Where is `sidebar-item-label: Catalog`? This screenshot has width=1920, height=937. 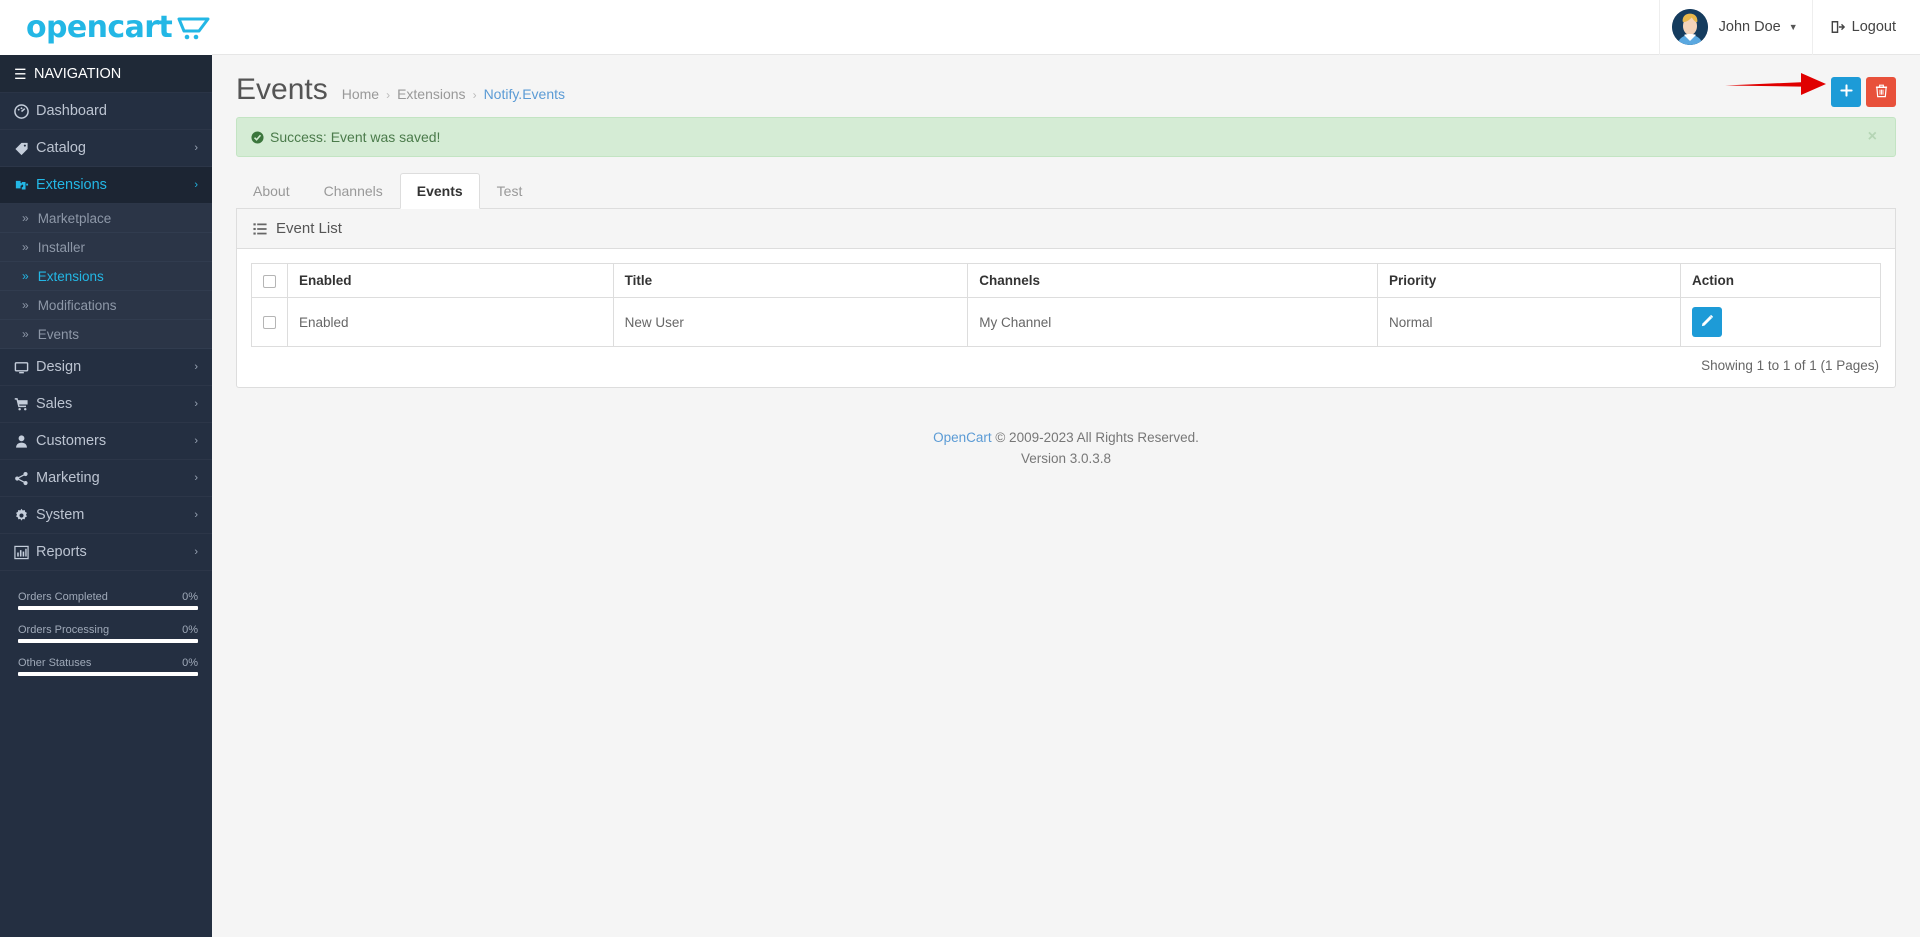
sidebar-item-label: Catalog is located at coordinates (61, 148).